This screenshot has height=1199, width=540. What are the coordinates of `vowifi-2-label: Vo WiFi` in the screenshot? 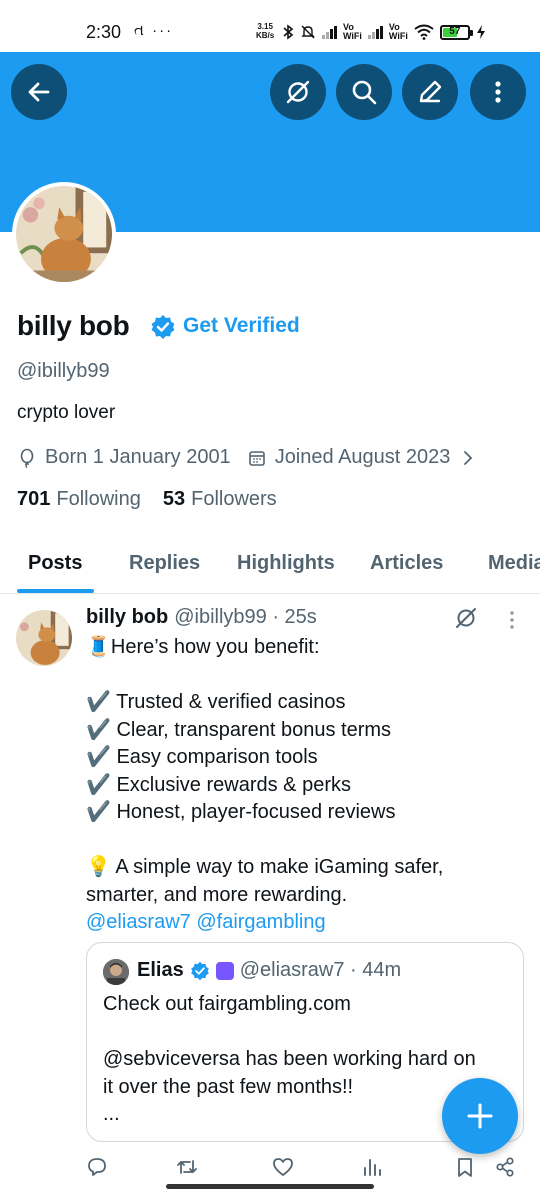 It's located at (398, 31).